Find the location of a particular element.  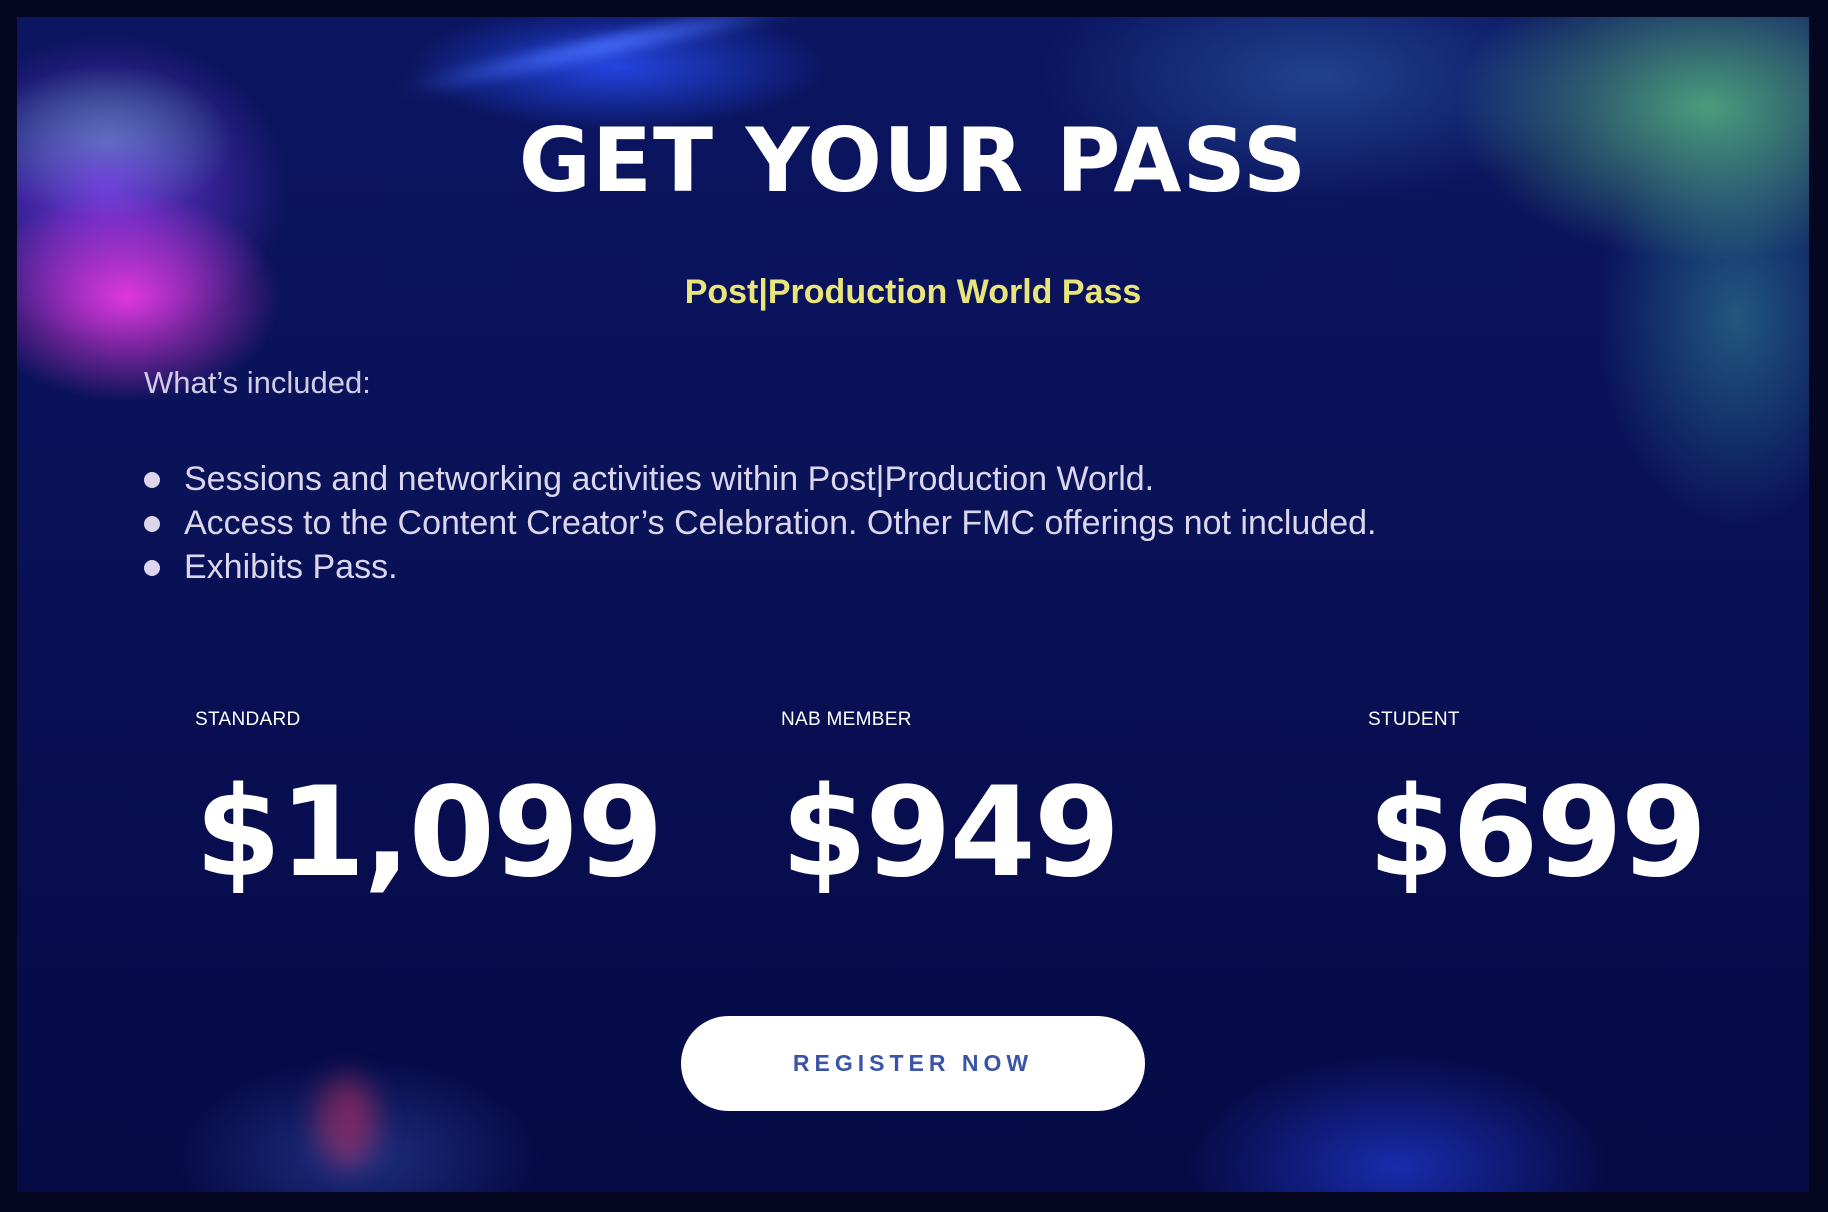

page-title: GET YOUR PASS is located at coordinates (913, 160).